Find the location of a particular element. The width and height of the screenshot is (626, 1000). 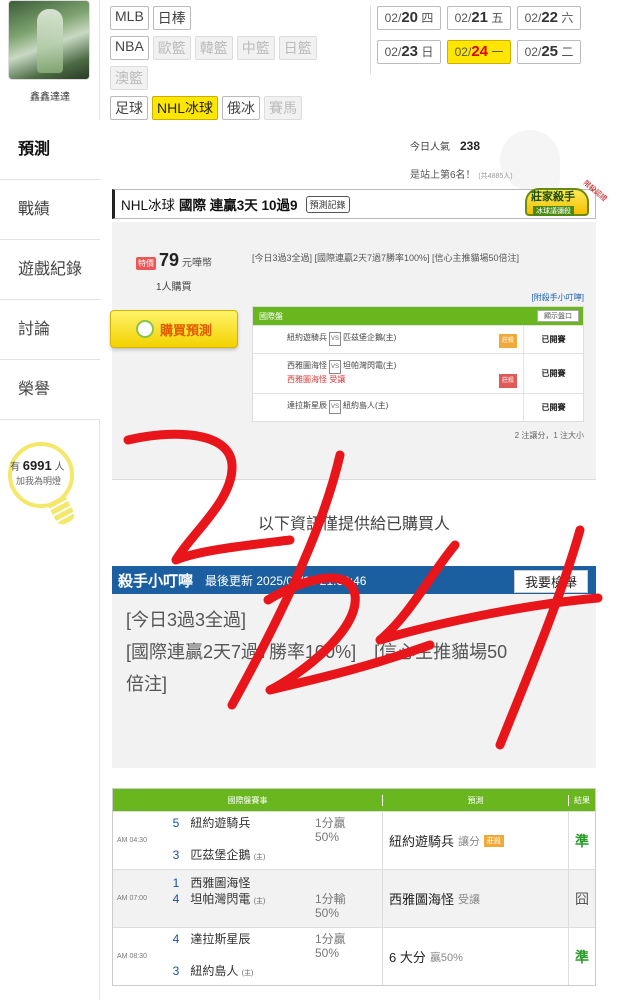

tips-line: [國際連贏2天7過7勝率100%] [信心主推貓場50 is located at coordinates (317, 652).